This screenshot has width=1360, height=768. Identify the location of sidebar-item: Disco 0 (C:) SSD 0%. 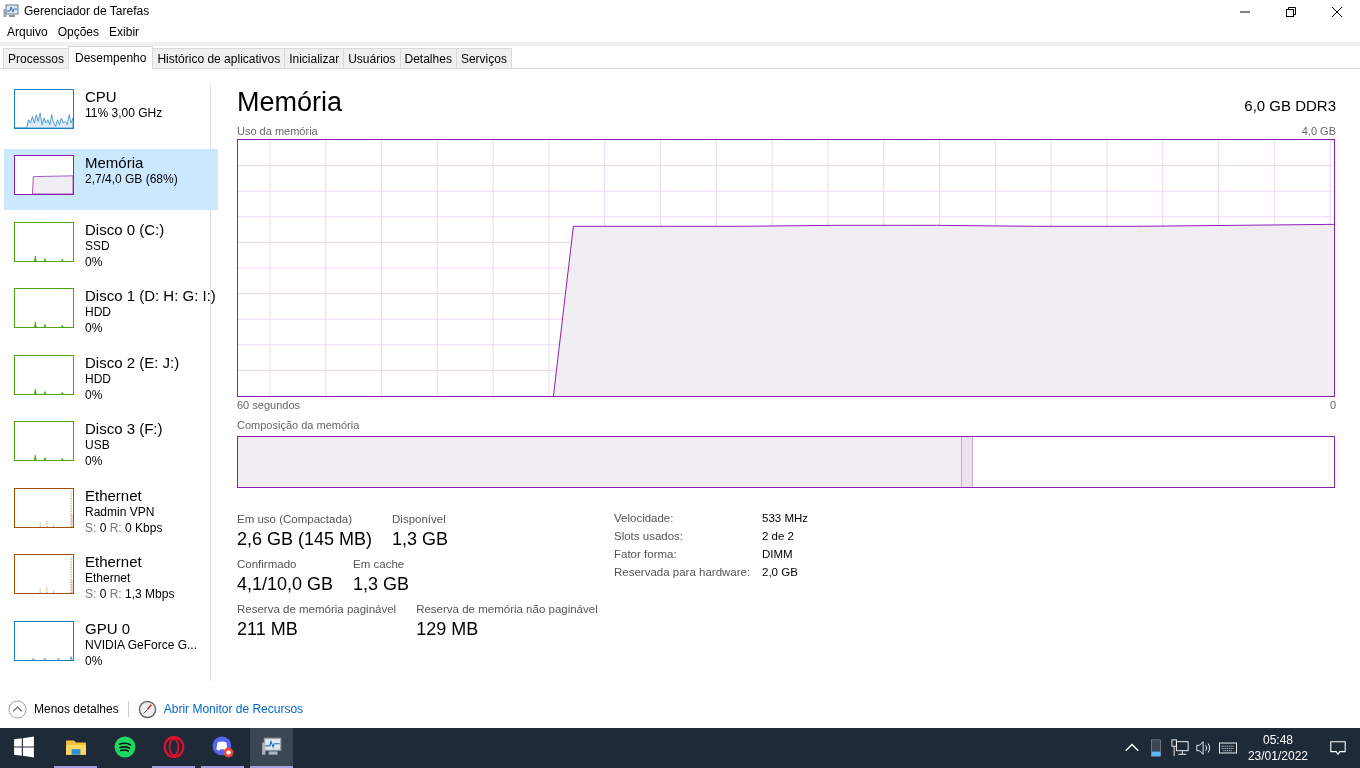
(111, 246).